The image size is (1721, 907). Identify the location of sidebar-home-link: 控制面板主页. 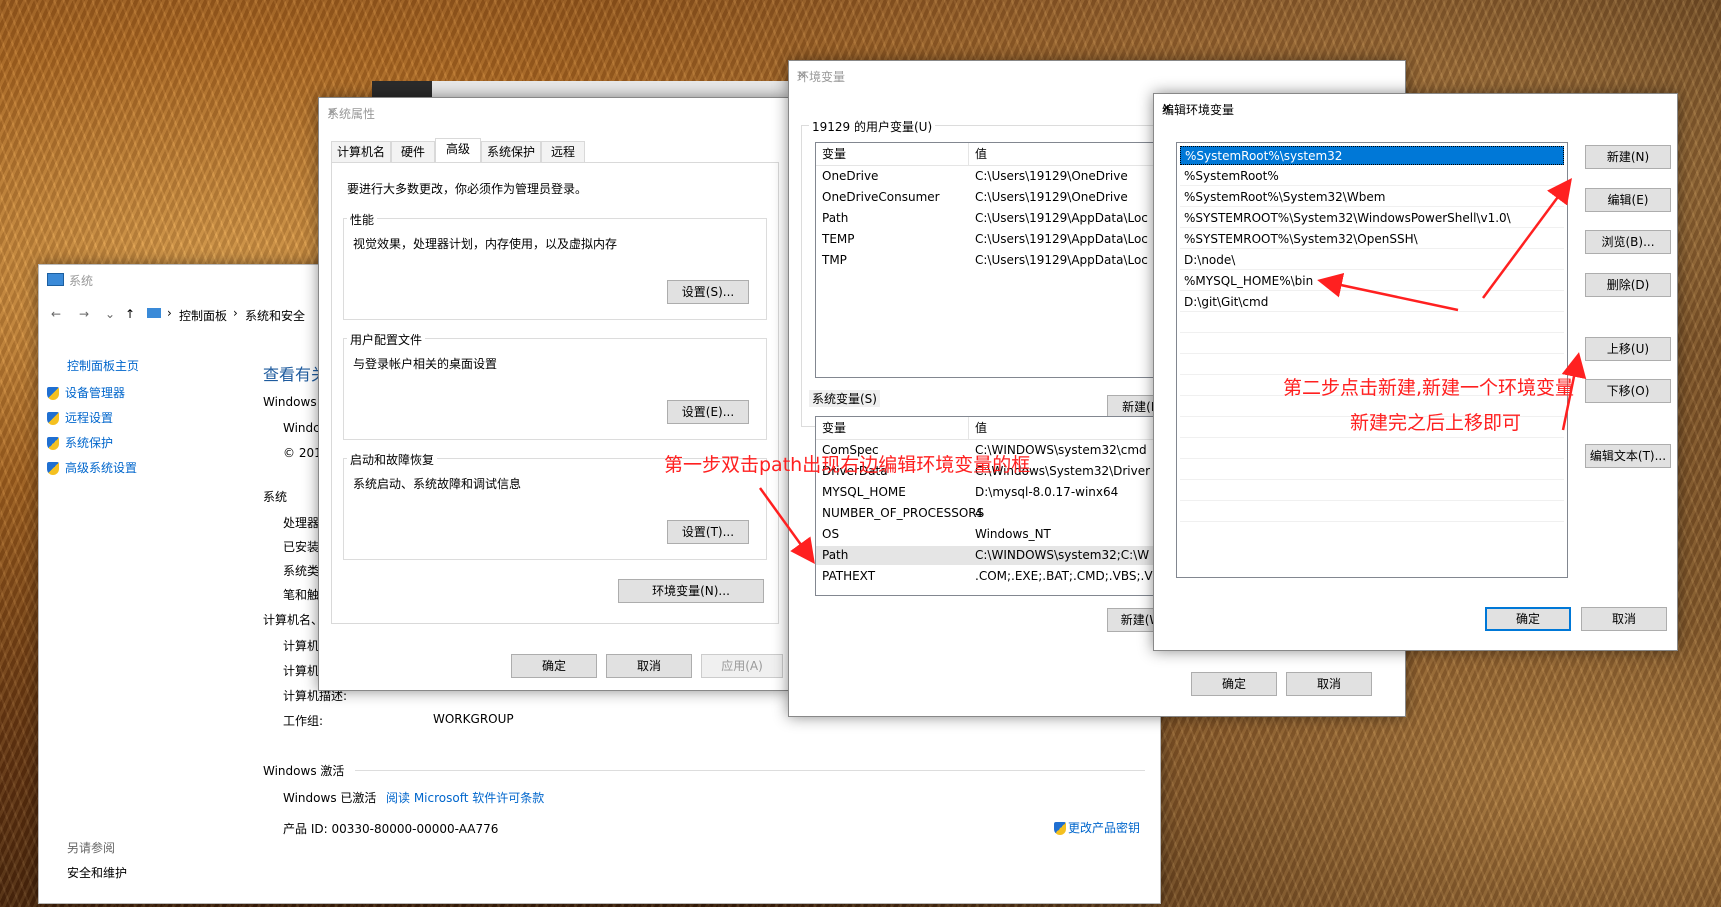
(103, 365).